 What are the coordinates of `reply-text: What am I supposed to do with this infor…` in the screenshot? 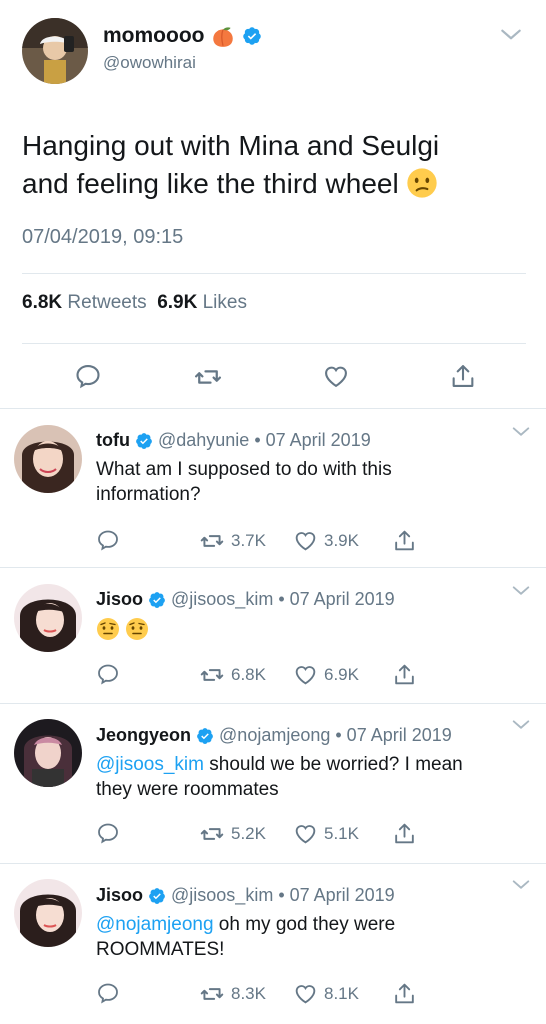 It's located at (316, 482).